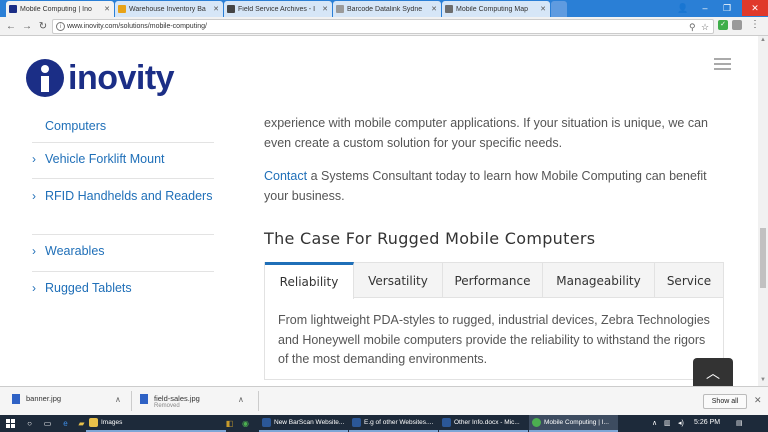  Describe the element at coordinates (681, 423) in the screenshot. I see `volume-icon: ◂)` at that location.